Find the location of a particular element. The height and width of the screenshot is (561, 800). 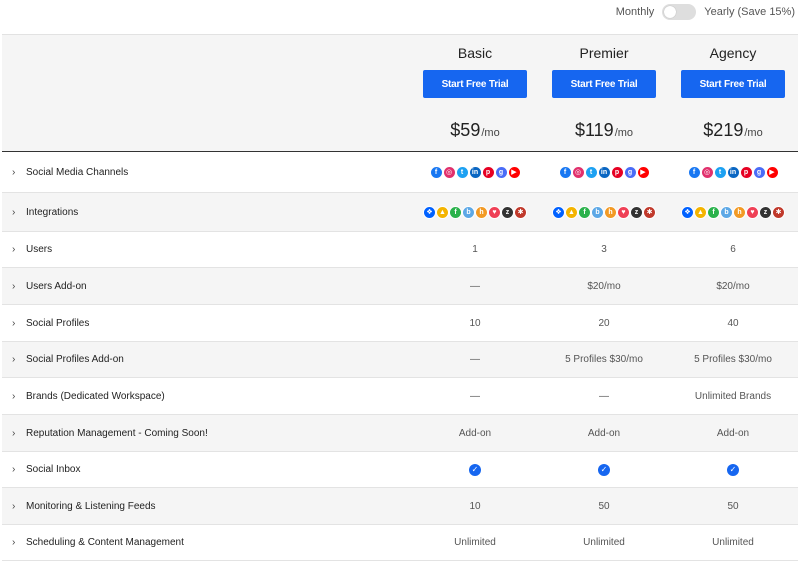

feature-label: › Users is located at coordinates (206, 249).